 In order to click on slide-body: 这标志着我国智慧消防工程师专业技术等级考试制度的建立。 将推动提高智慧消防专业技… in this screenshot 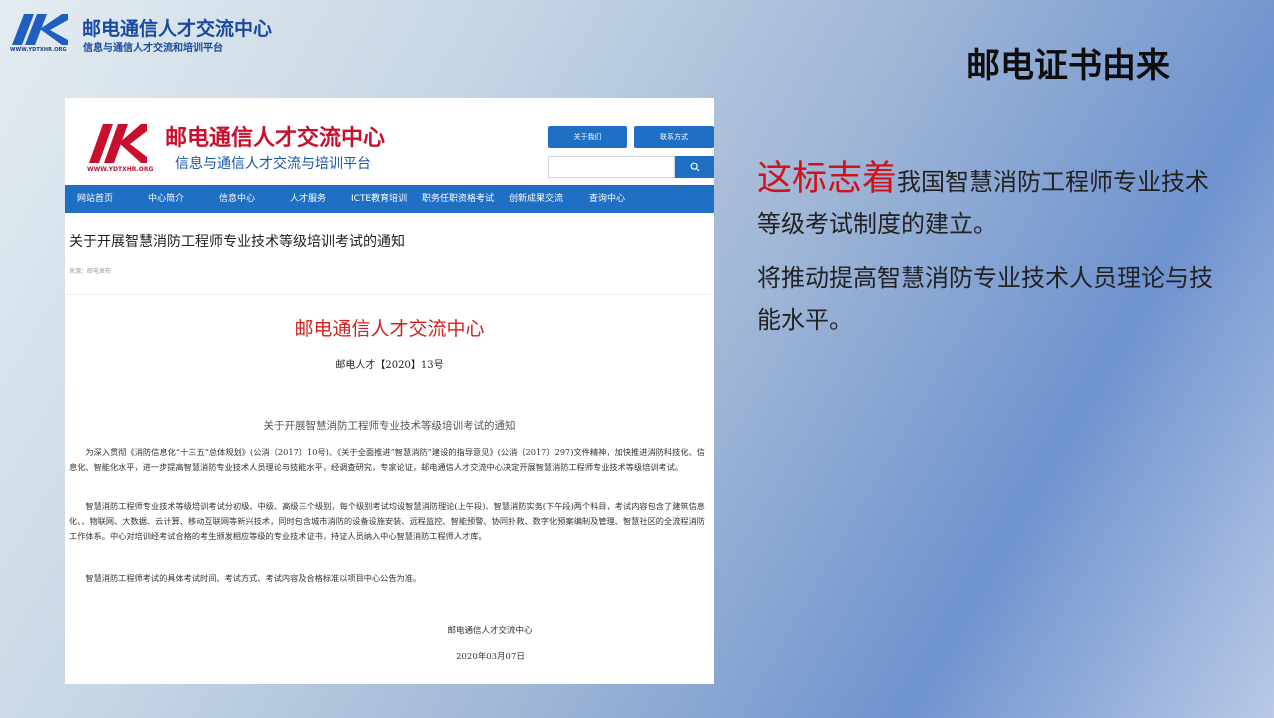, I will do `click(992, 255)`.